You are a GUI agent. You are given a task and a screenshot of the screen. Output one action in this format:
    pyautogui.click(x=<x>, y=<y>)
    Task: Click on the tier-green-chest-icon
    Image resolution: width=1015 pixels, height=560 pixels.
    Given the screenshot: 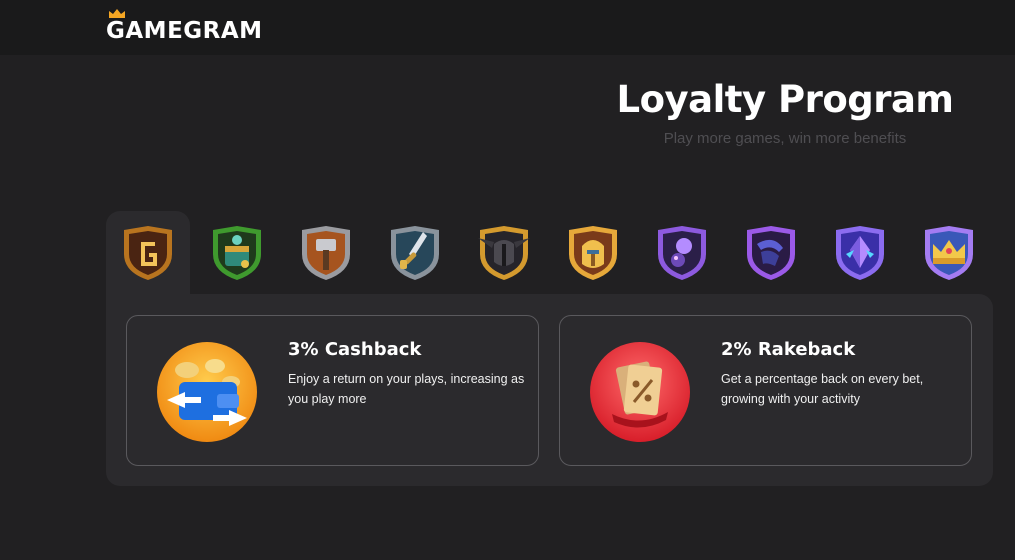 What is the action you would take?
    pyautogui.click(x=237, y=253)
    